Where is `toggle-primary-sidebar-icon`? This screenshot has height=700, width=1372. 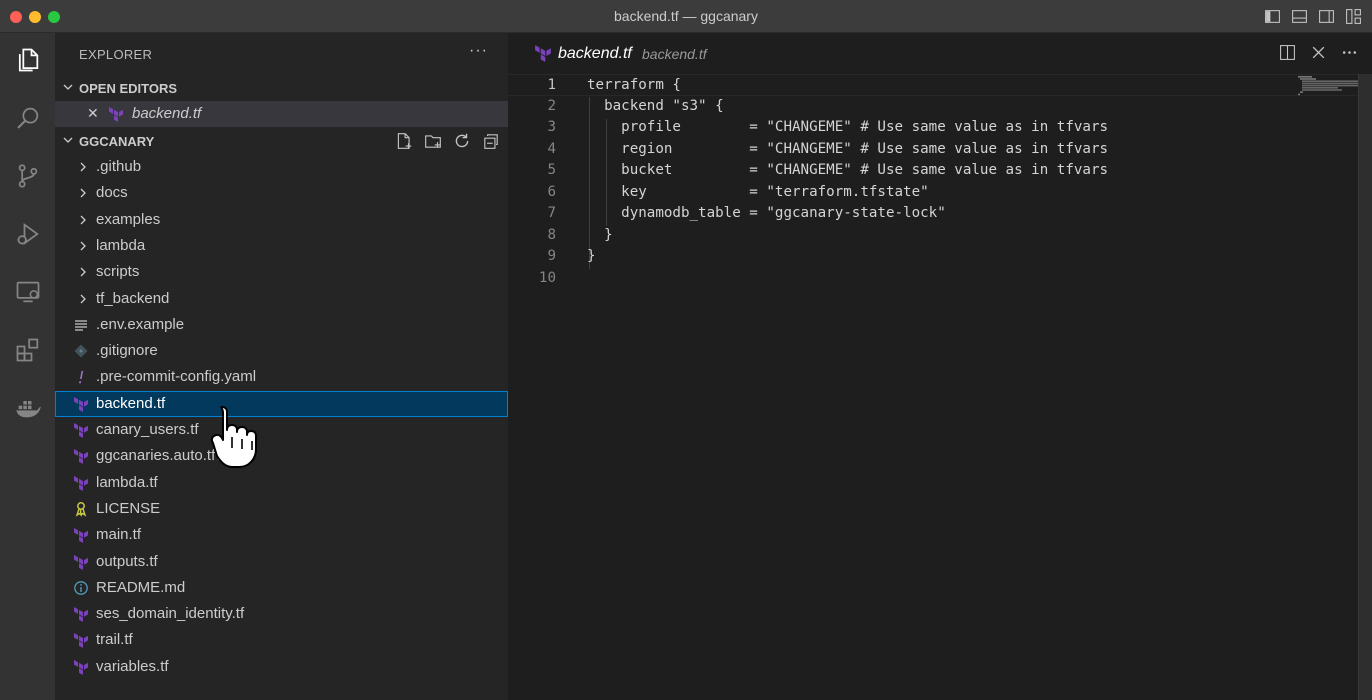
toggle-primary-sidebar-icon is located at coordinates (1272, 16).